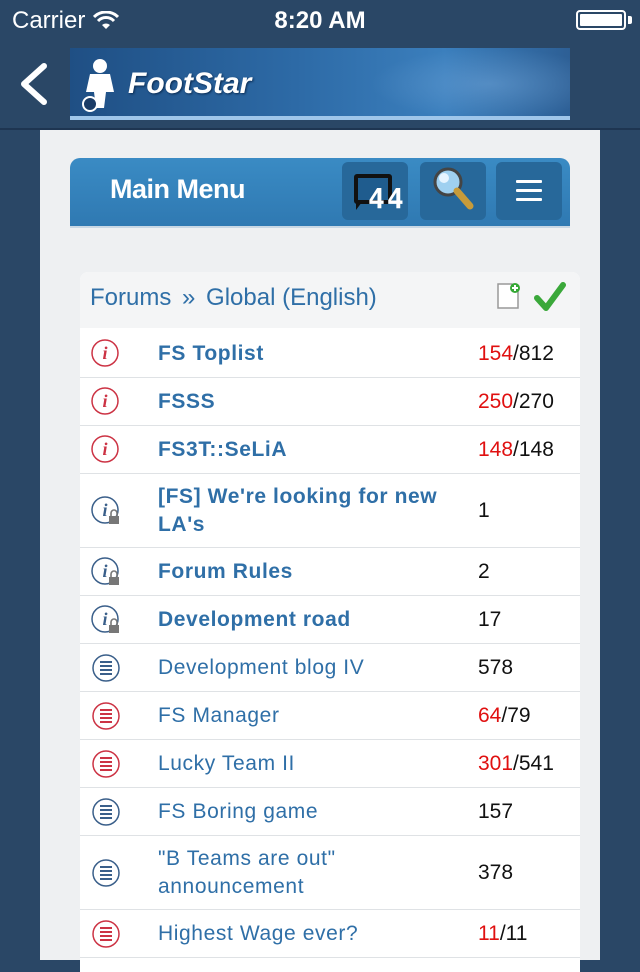 This screenshot has width=640, height=972. I want to click on forum-header: Forums » Global (English), so click(330, 300).